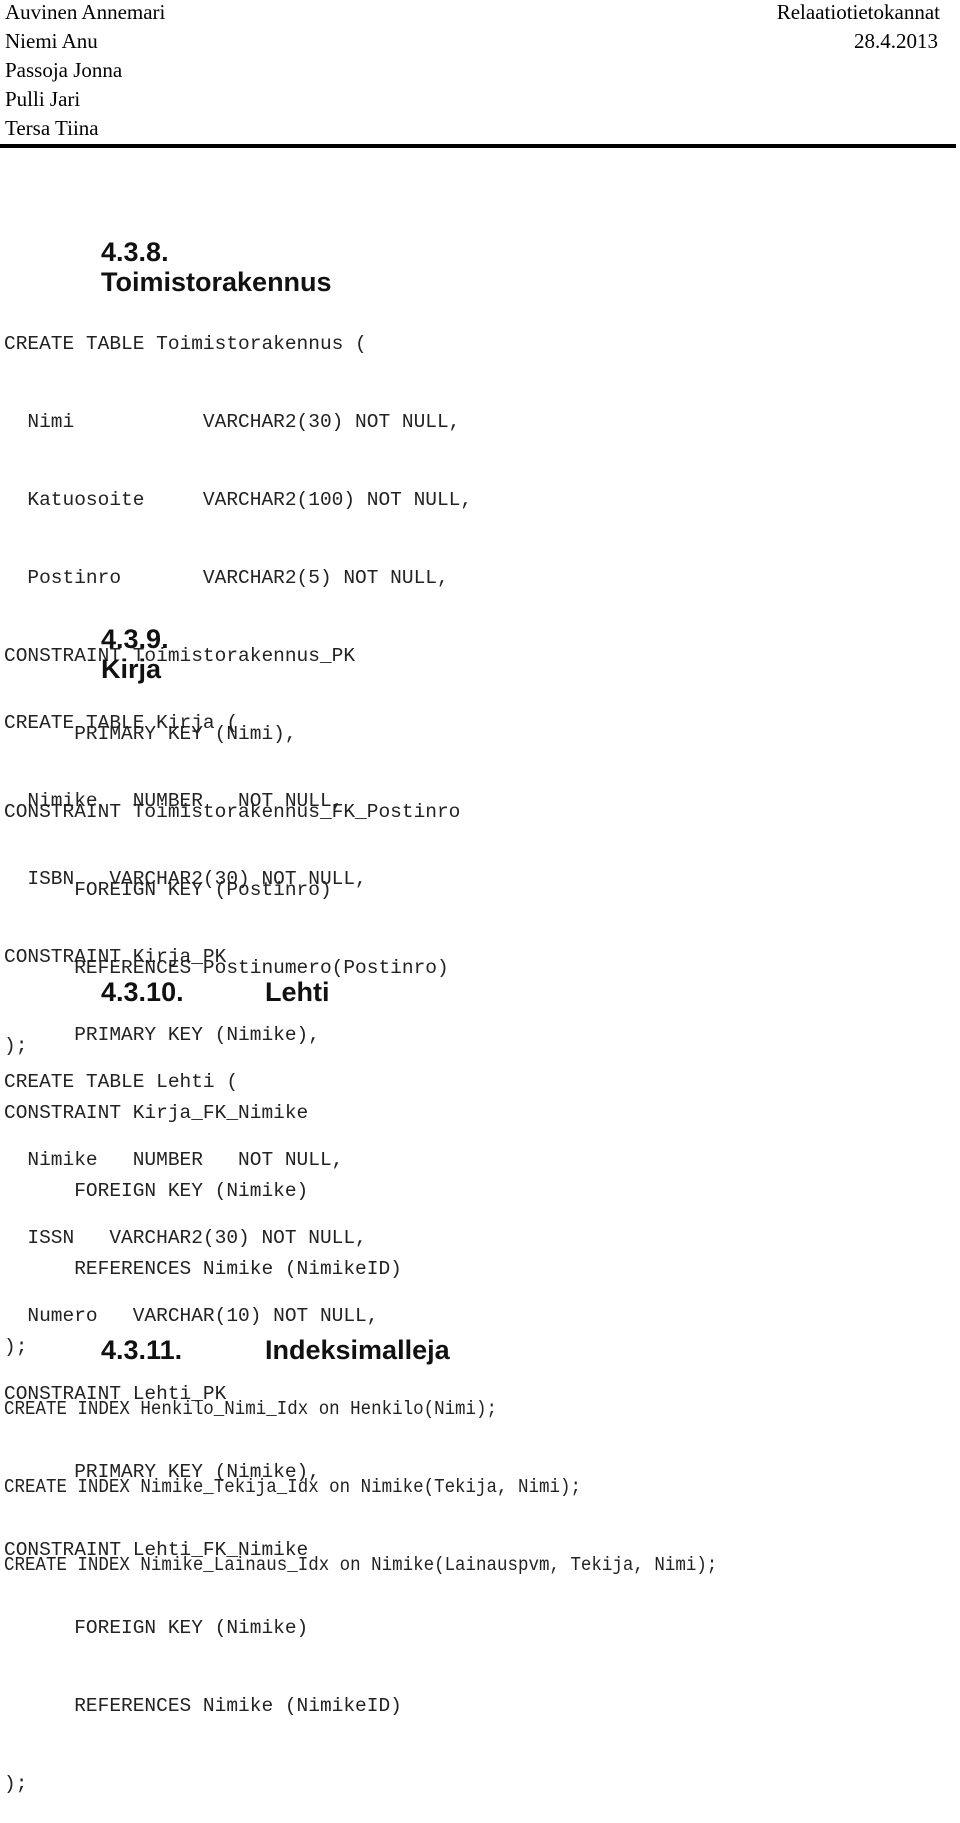  What do you see at coordinates (203, 1706) in the screenshot?
I see `code-line: REFERENCES Nimike (NimikeID)` at bounding box center [203, 1706].